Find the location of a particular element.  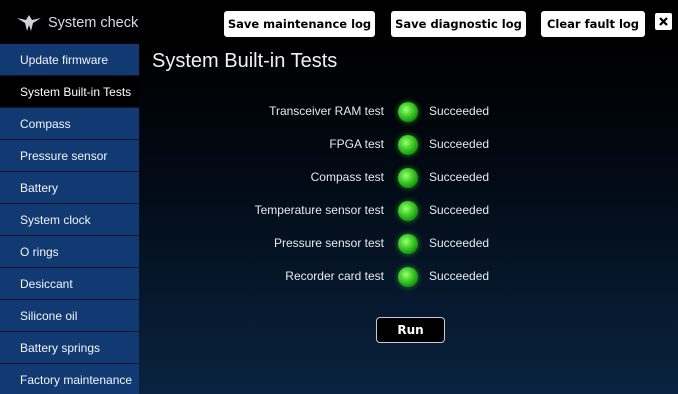

teledyne-logo-icon is located at coordinates (29, 23).